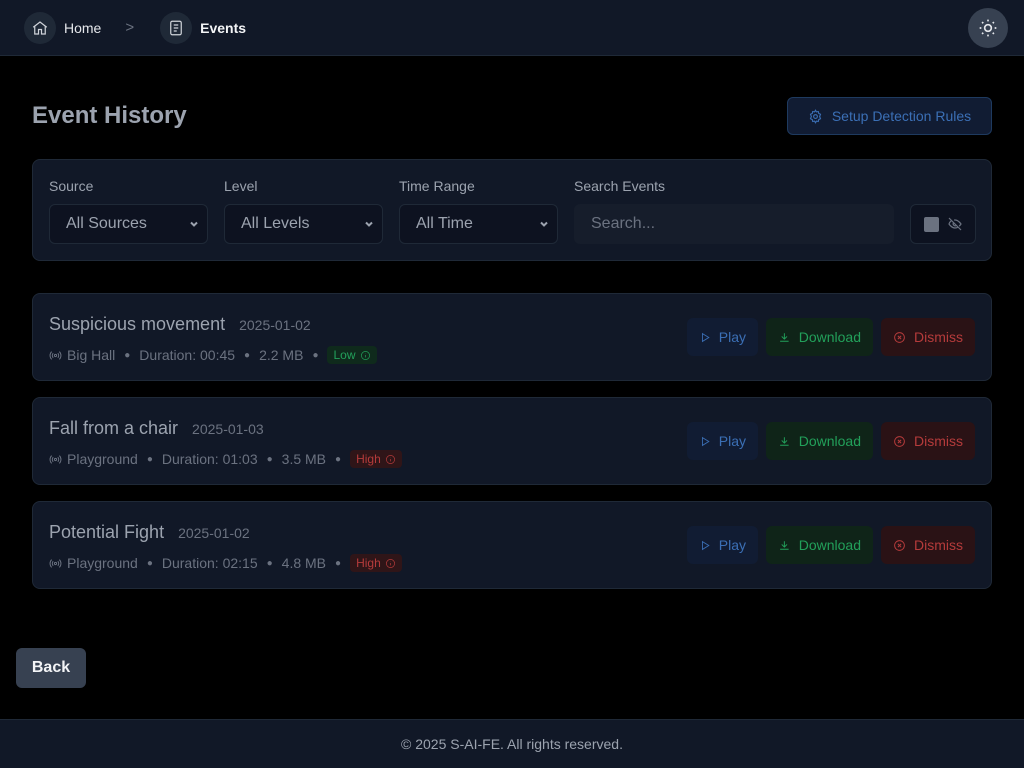 This screenshot has width=1024, height=768. I want to click on event-title-text: Fall from a chair, so click(114, 428).